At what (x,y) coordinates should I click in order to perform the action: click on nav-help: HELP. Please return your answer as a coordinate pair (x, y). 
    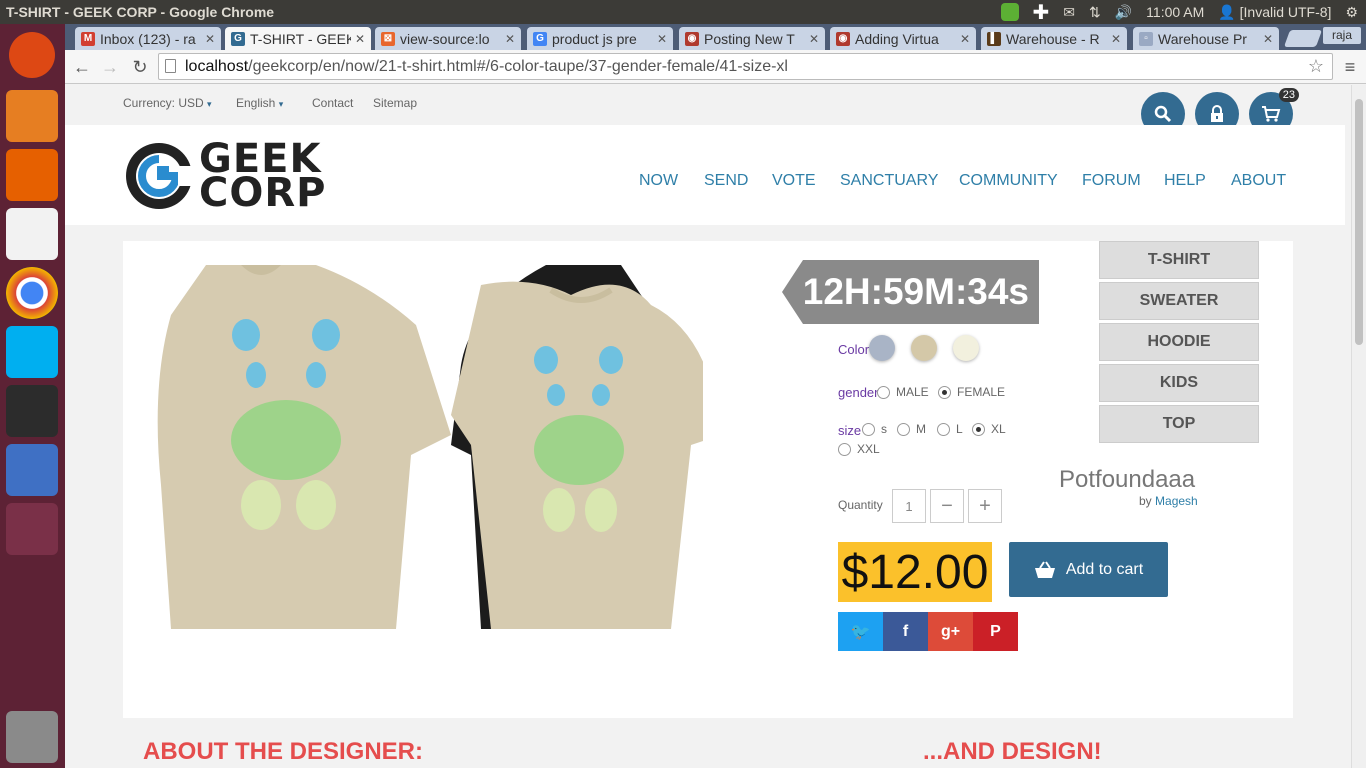
    Looking at the image, I should click on (1185, 181).